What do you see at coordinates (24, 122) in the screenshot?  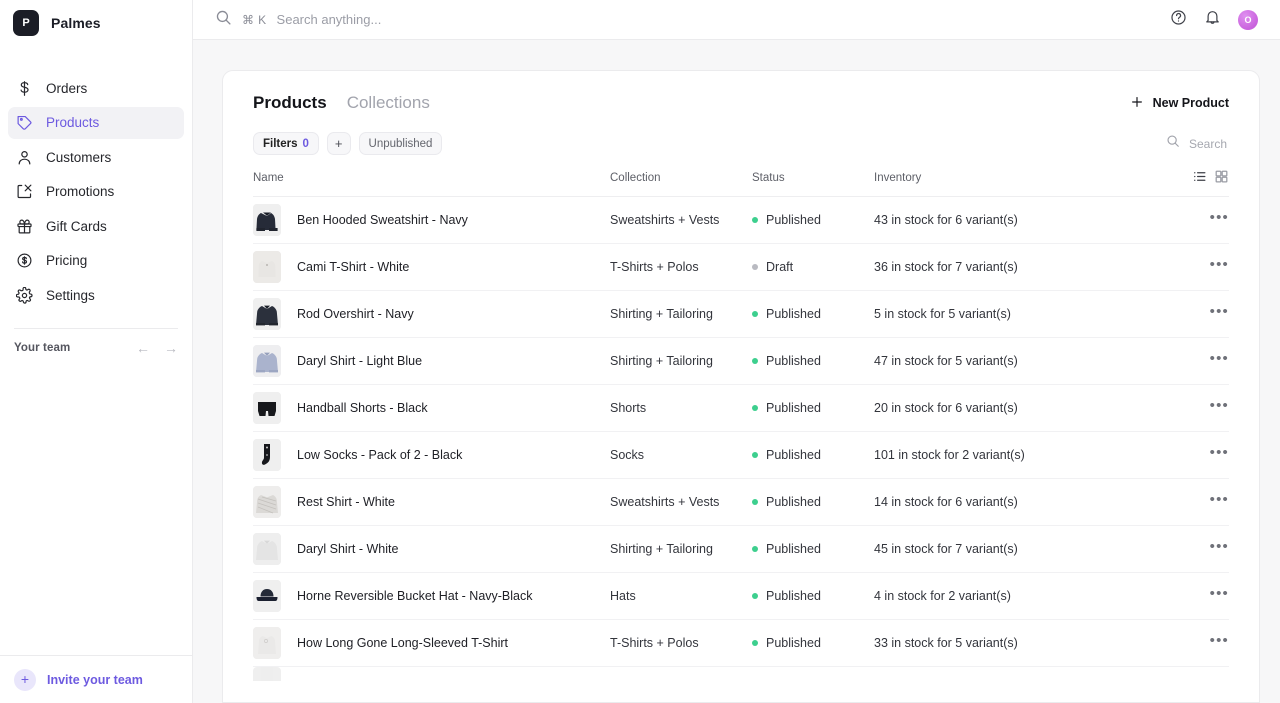 I see `tag-icon` at bounding box center [24, 122].